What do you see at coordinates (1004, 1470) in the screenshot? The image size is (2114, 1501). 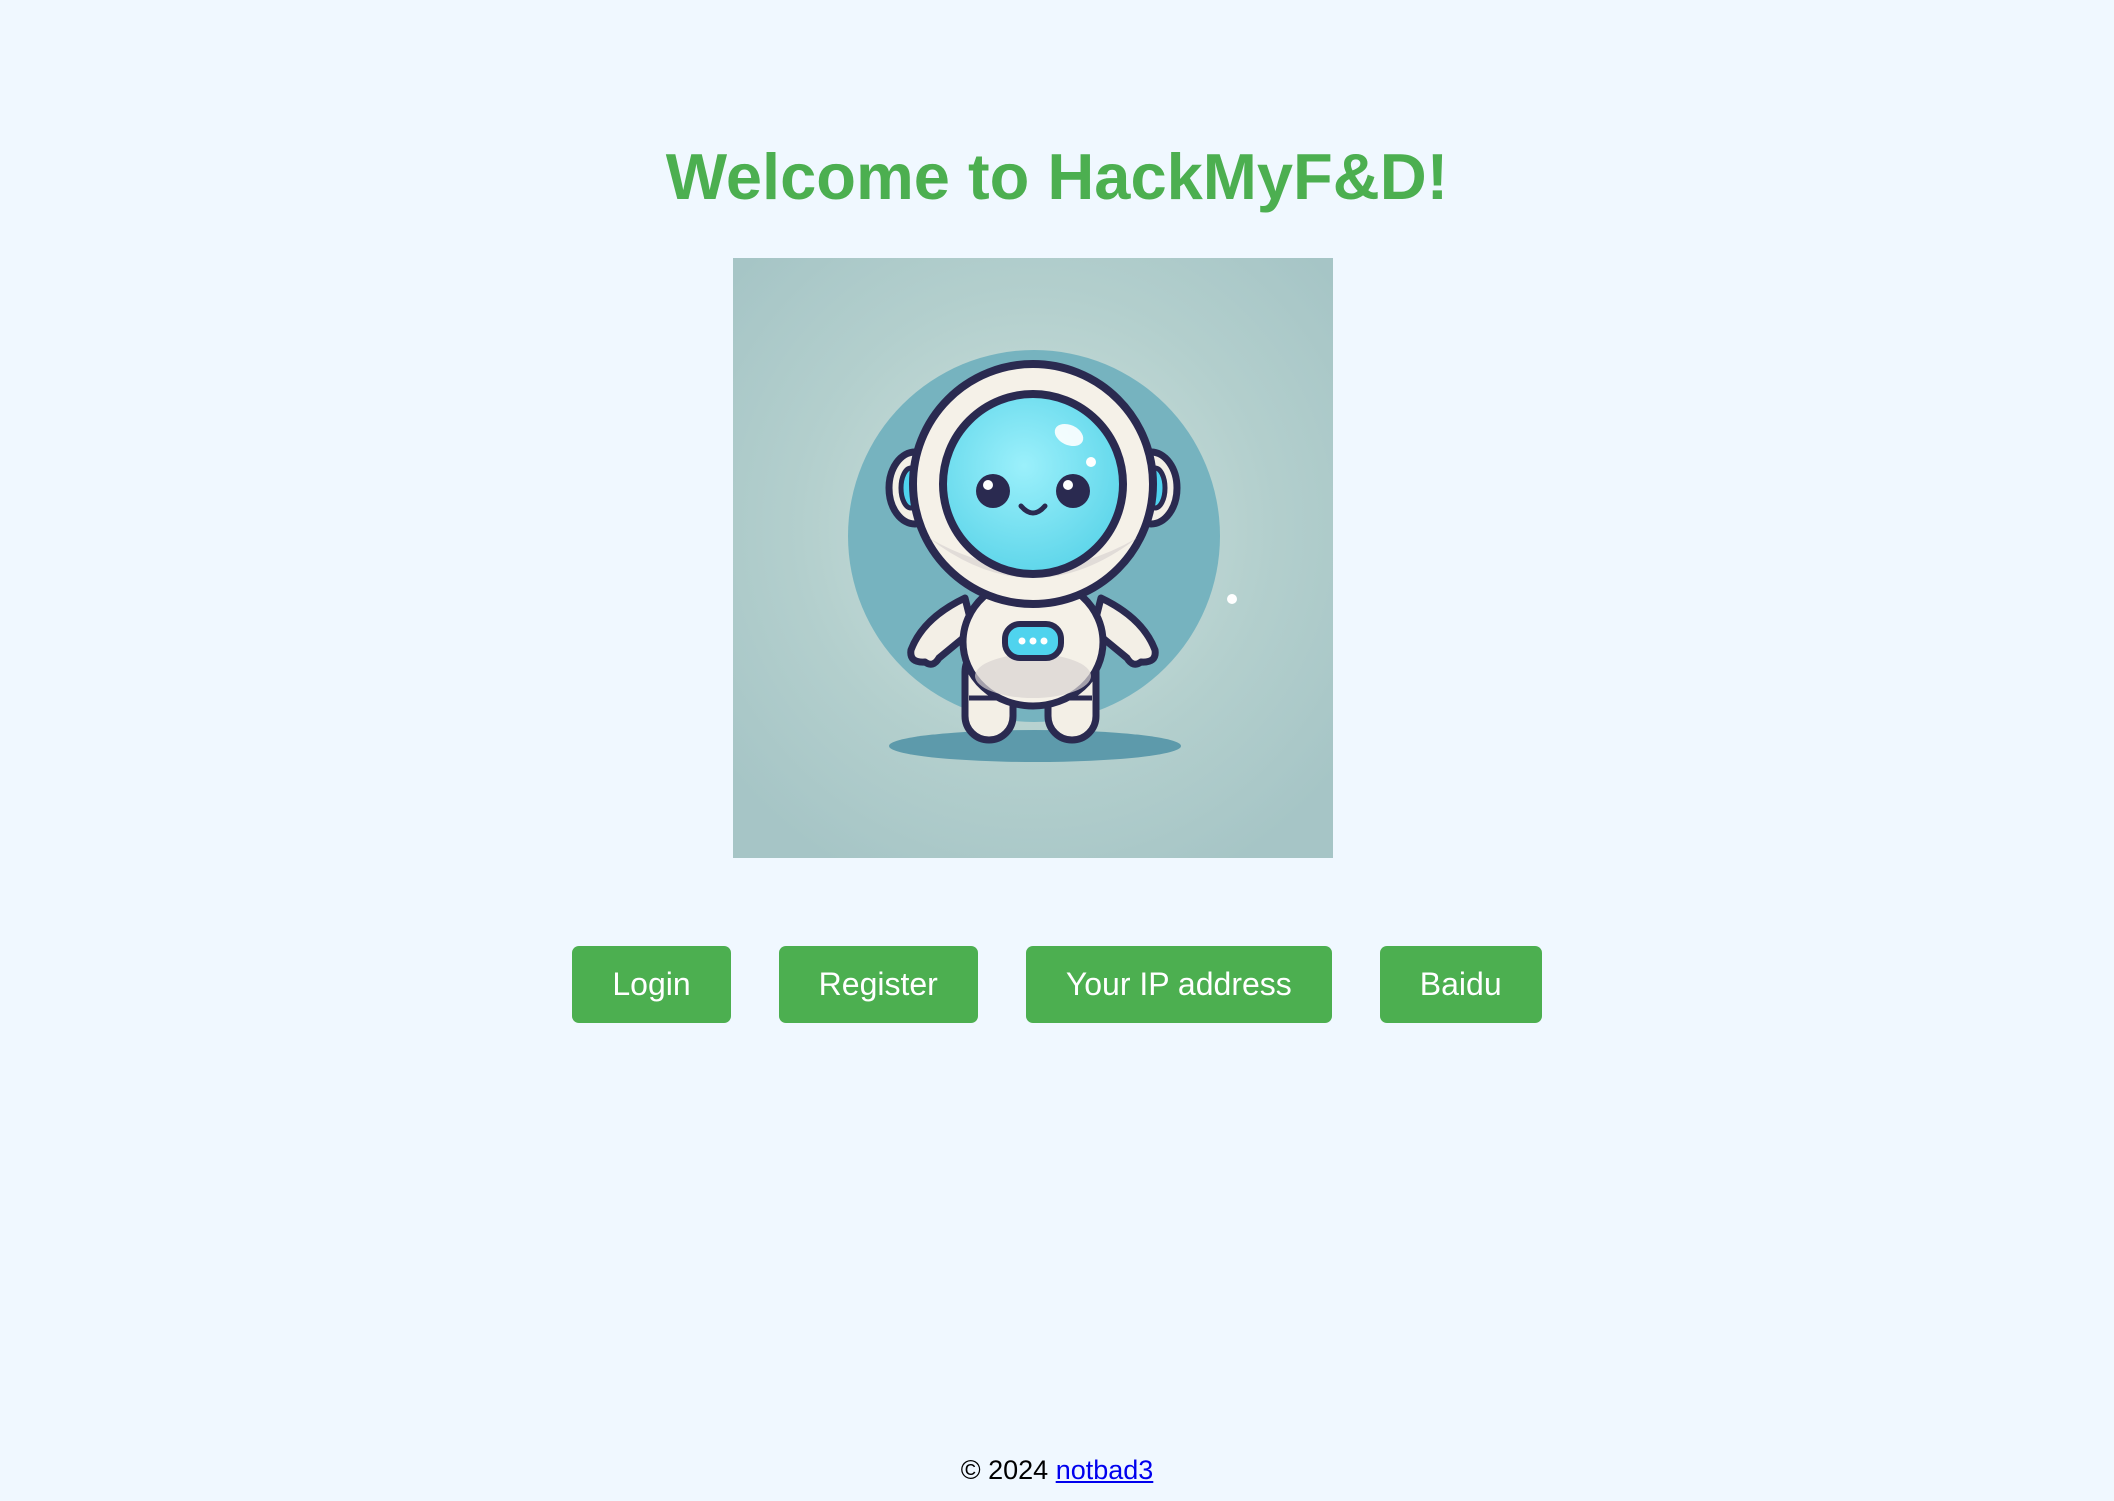 I see `copyright-text: © 2024` at bounding box center [1004, 1470].